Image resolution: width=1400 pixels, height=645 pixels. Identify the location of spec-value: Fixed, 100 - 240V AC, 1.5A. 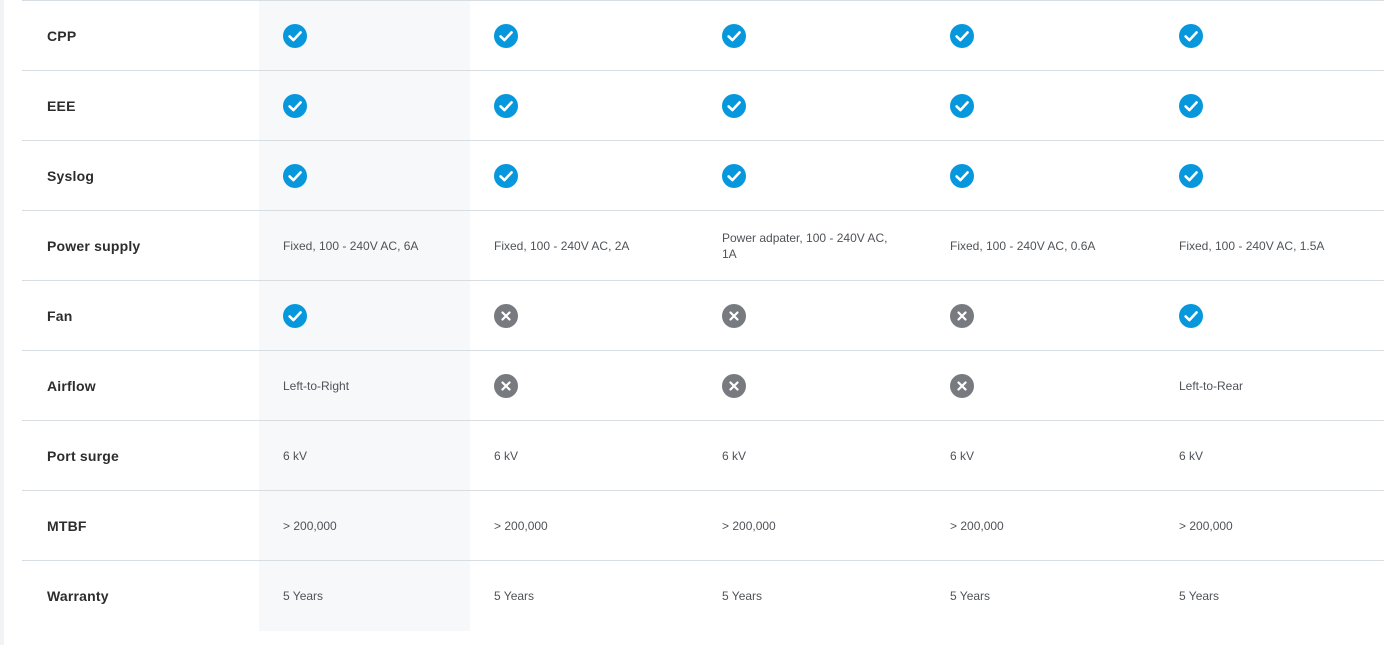
(1252, 245).